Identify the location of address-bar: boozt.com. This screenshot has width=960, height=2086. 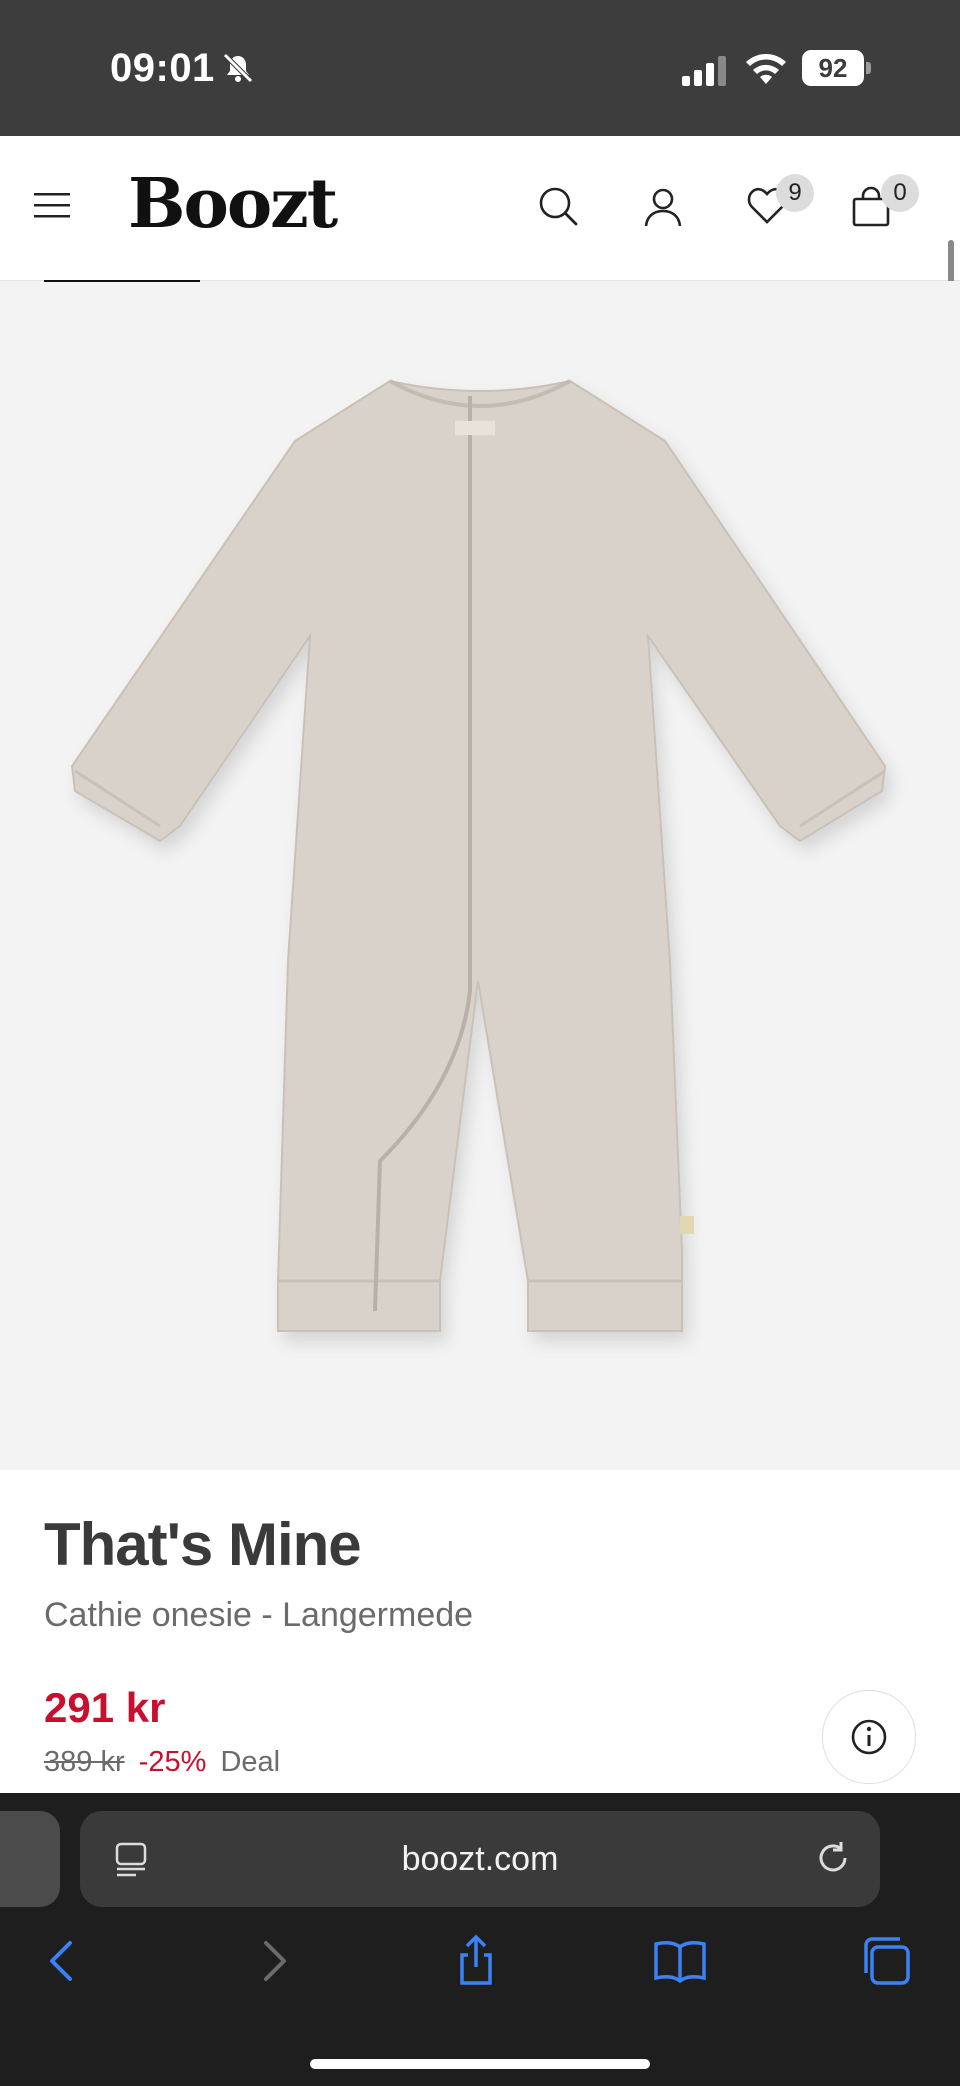
(480, 1859).